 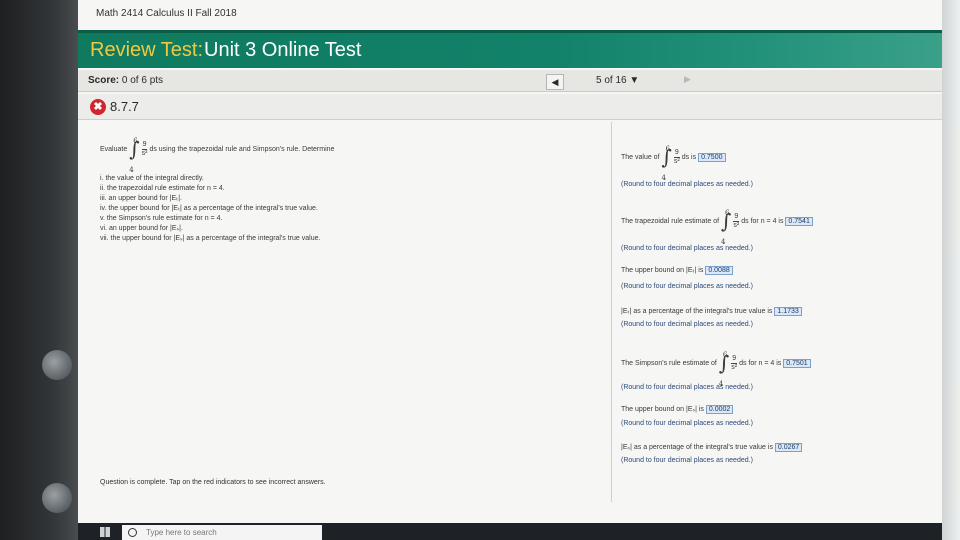 I want to click on score-bar: Score: 0 of 6 pts ◀ 5 of 16 ▼ ▶, so click(x=510, y=81).